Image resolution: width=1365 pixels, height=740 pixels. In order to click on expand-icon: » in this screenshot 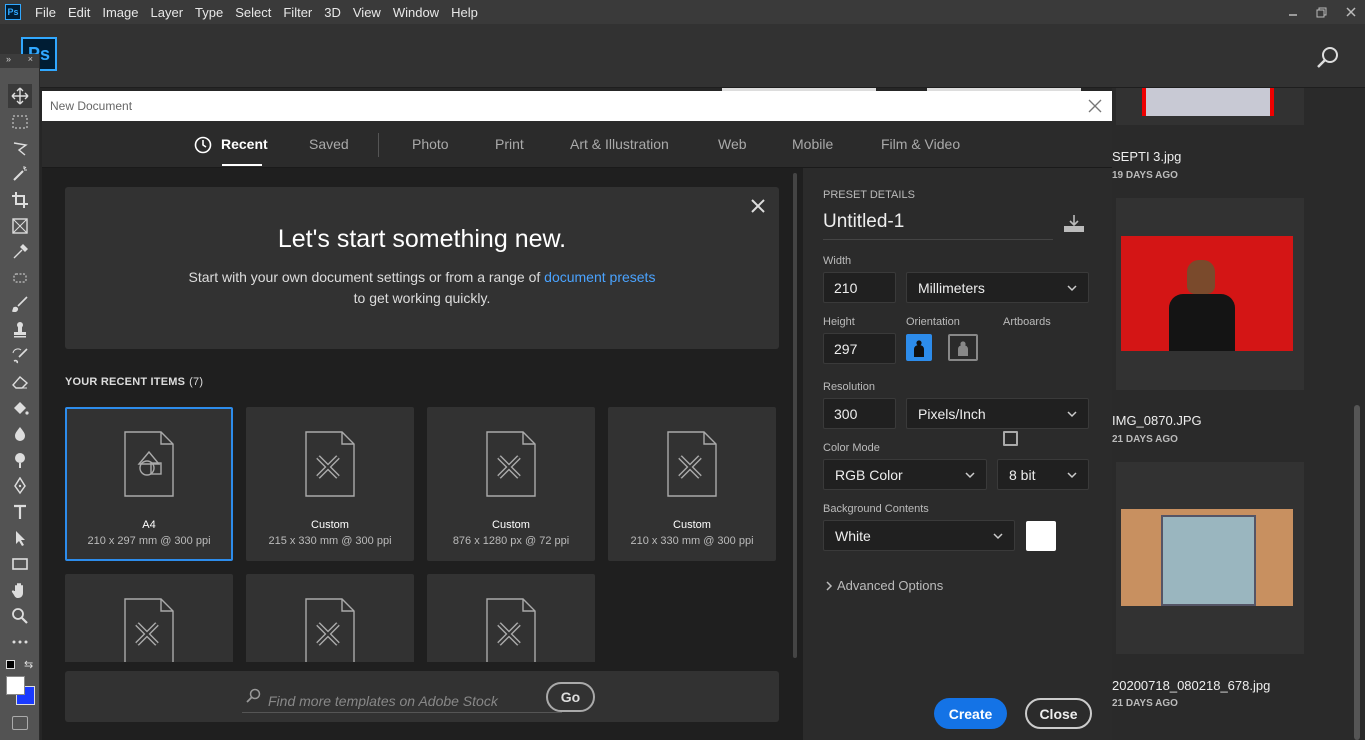, I will do `click(8, 61)`.